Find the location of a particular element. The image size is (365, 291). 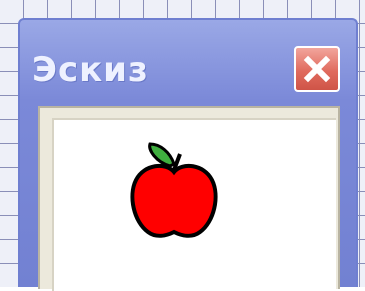

close-button is located at coordinates (317, 69).